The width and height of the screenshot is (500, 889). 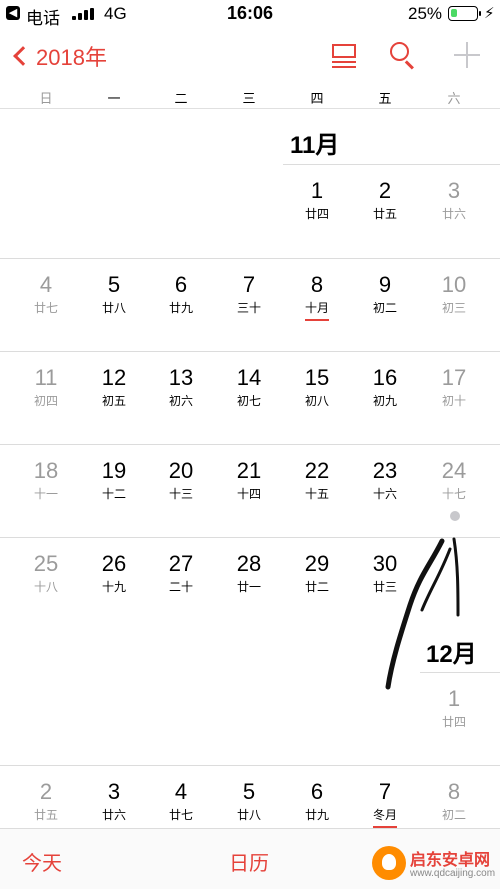 What do you see at coordinates (455, 516) in the screenshot?
I see `event-indicator-dot` at bounding box center [455, 516].